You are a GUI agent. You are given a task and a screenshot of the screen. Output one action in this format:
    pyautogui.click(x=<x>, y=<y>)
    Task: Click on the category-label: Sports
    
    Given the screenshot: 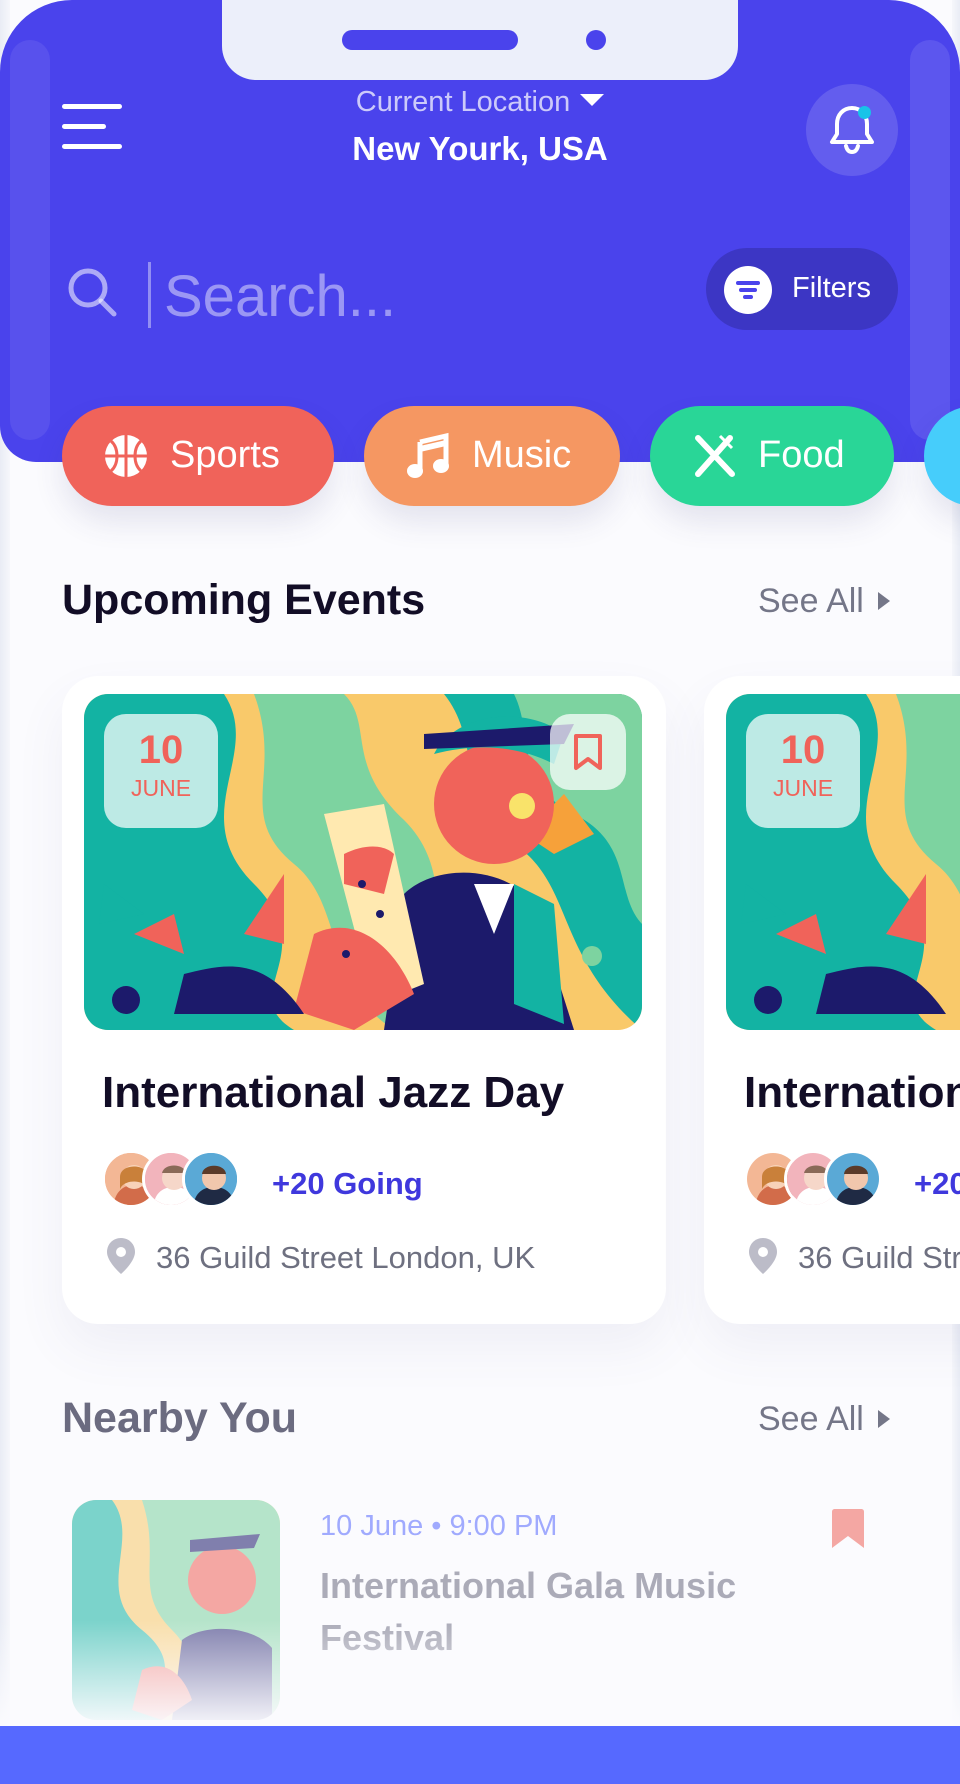 What is the action you would take?
    pyautogui.click(x=225, y=455)
    